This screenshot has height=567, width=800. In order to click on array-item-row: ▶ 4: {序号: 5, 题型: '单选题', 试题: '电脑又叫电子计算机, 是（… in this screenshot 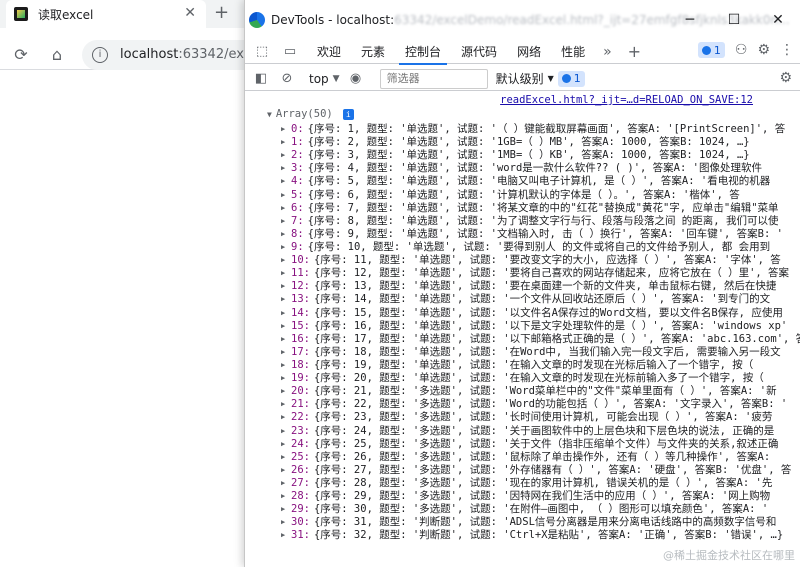, I will do `click(540, 181)`.